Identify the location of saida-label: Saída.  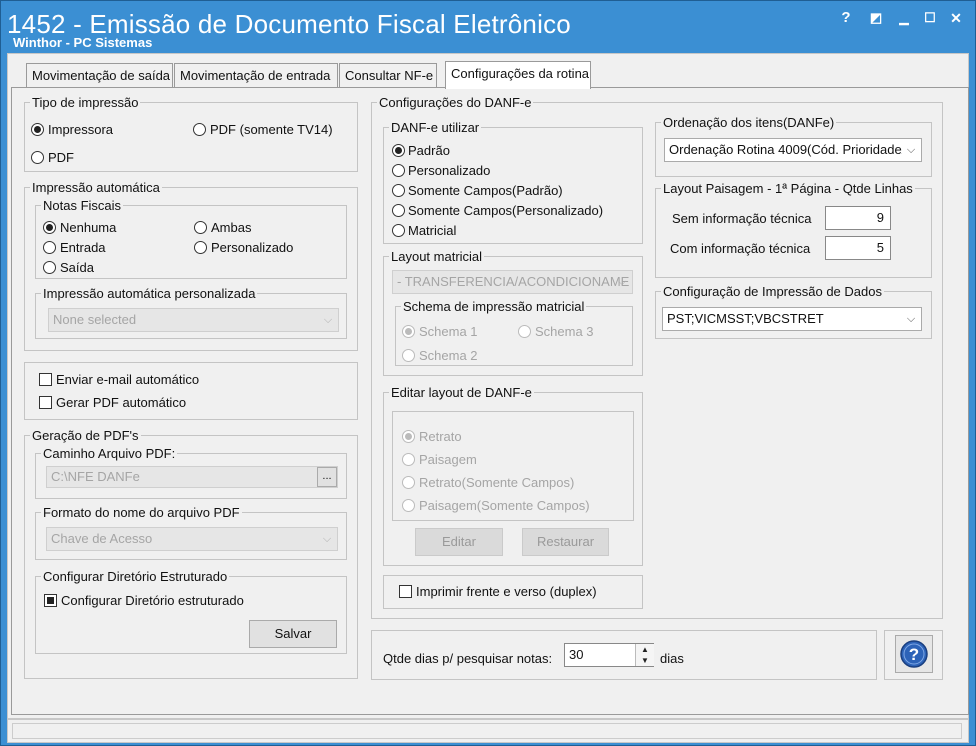
(77, 267).